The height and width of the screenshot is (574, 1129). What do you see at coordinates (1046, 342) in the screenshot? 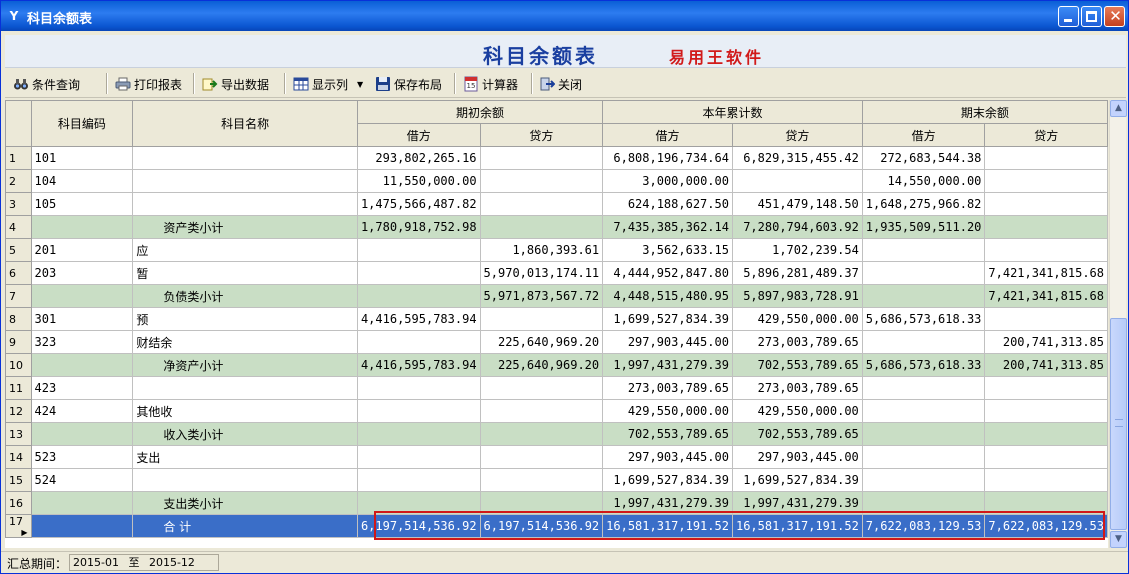
I see `cell-closing-credit: 200,741,313.85` at bounding box center [1046, 342].